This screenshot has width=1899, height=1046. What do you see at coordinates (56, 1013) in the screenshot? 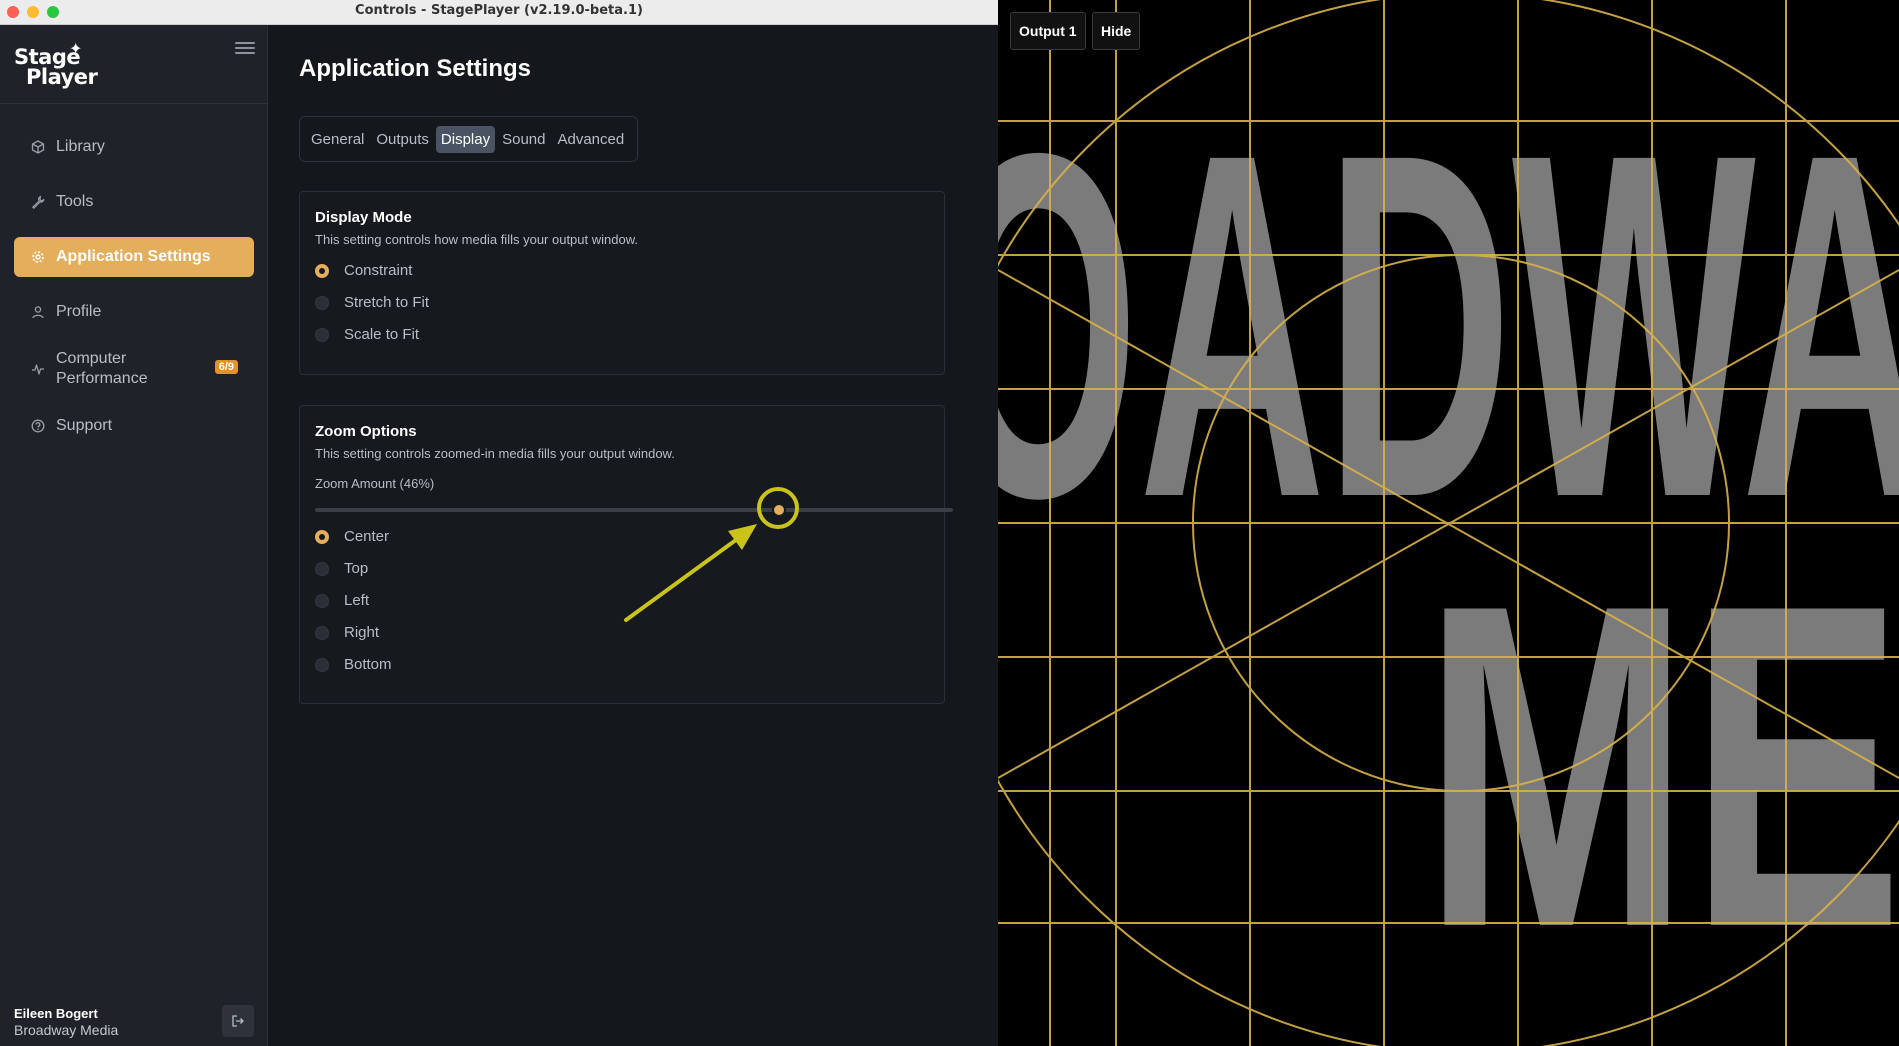
I see `user-name: Eileen Bogert` at bounding box center [56, 1013].